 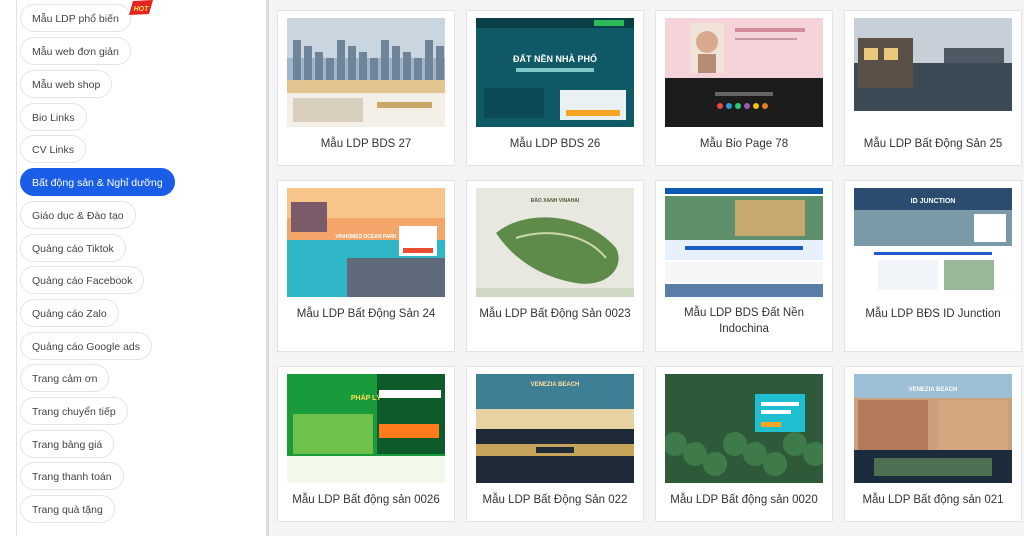 I want to click on category-label: Trang bảng giá, so click(x=67, y=445).